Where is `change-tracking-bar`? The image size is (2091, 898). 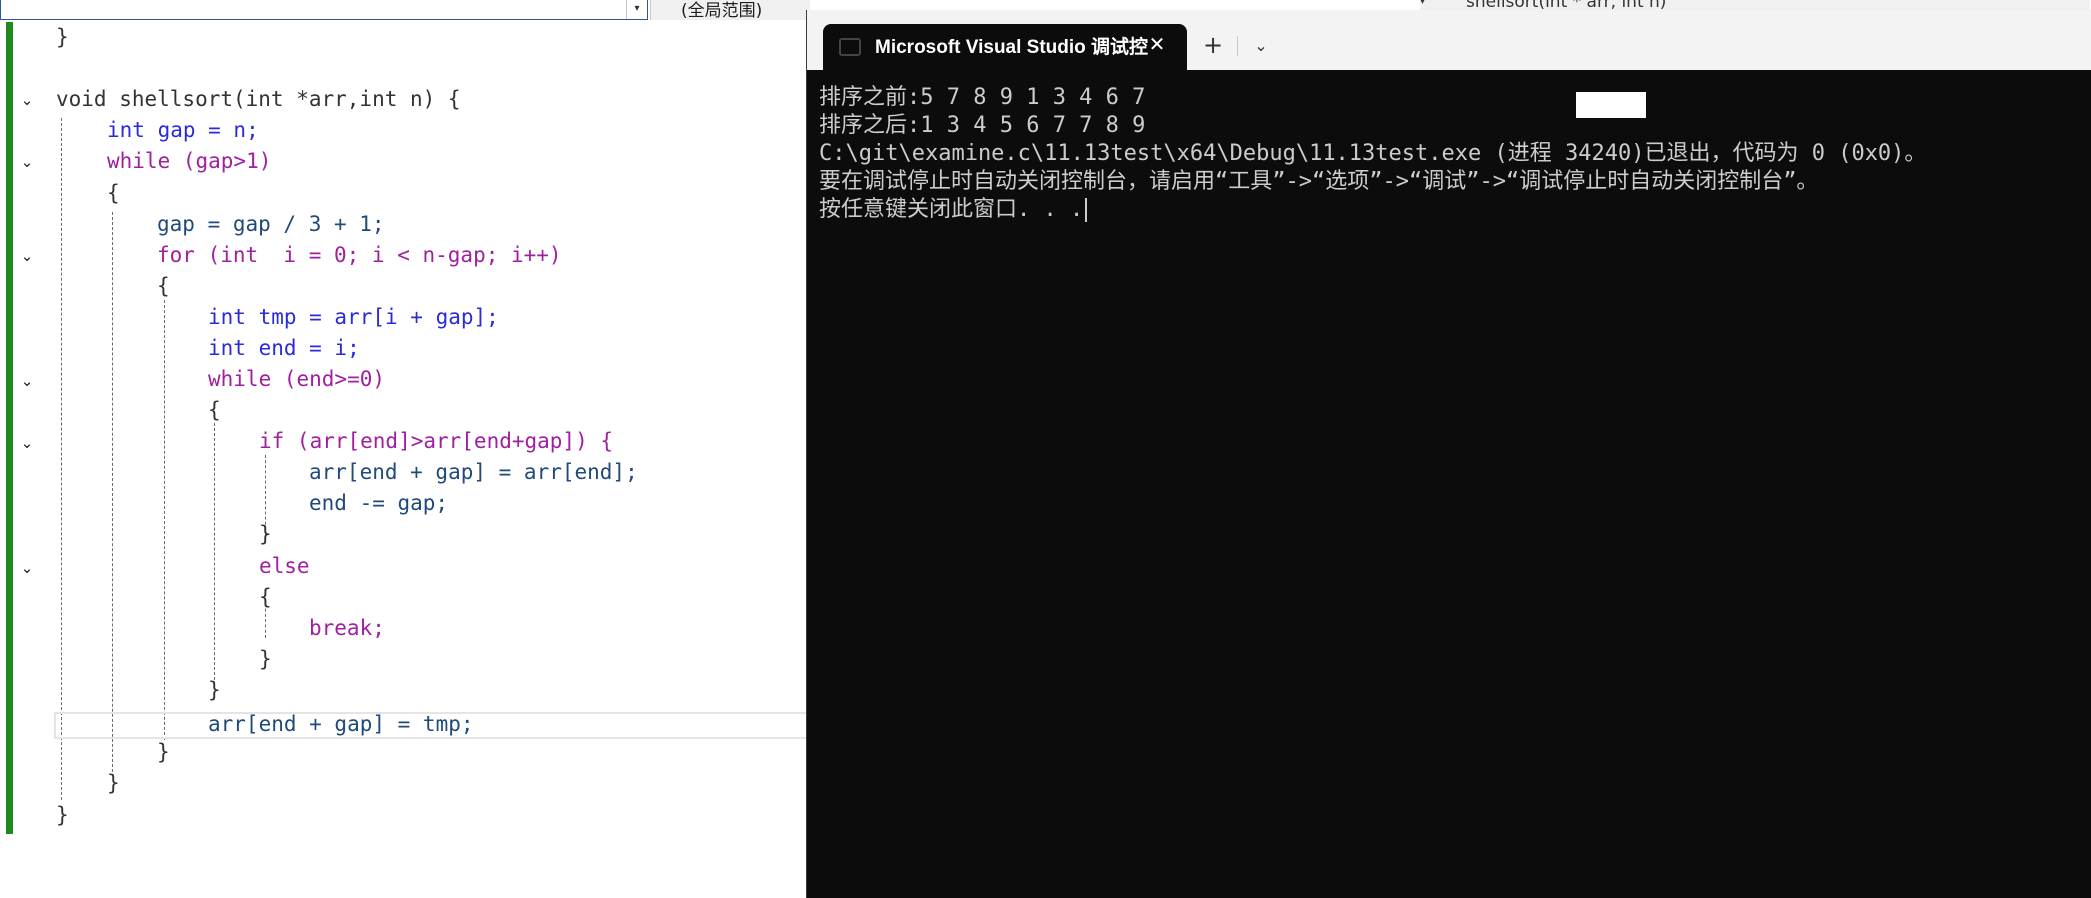 change-tracking-bar is located at coordinates (9, 428).